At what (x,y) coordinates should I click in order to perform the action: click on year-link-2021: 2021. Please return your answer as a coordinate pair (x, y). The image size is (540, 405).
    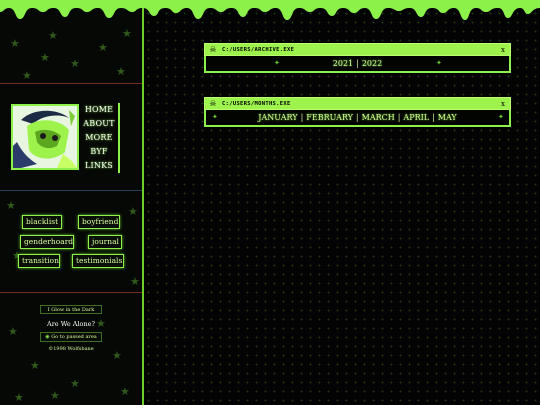
    Looking at the image, I should click on (343, 63).